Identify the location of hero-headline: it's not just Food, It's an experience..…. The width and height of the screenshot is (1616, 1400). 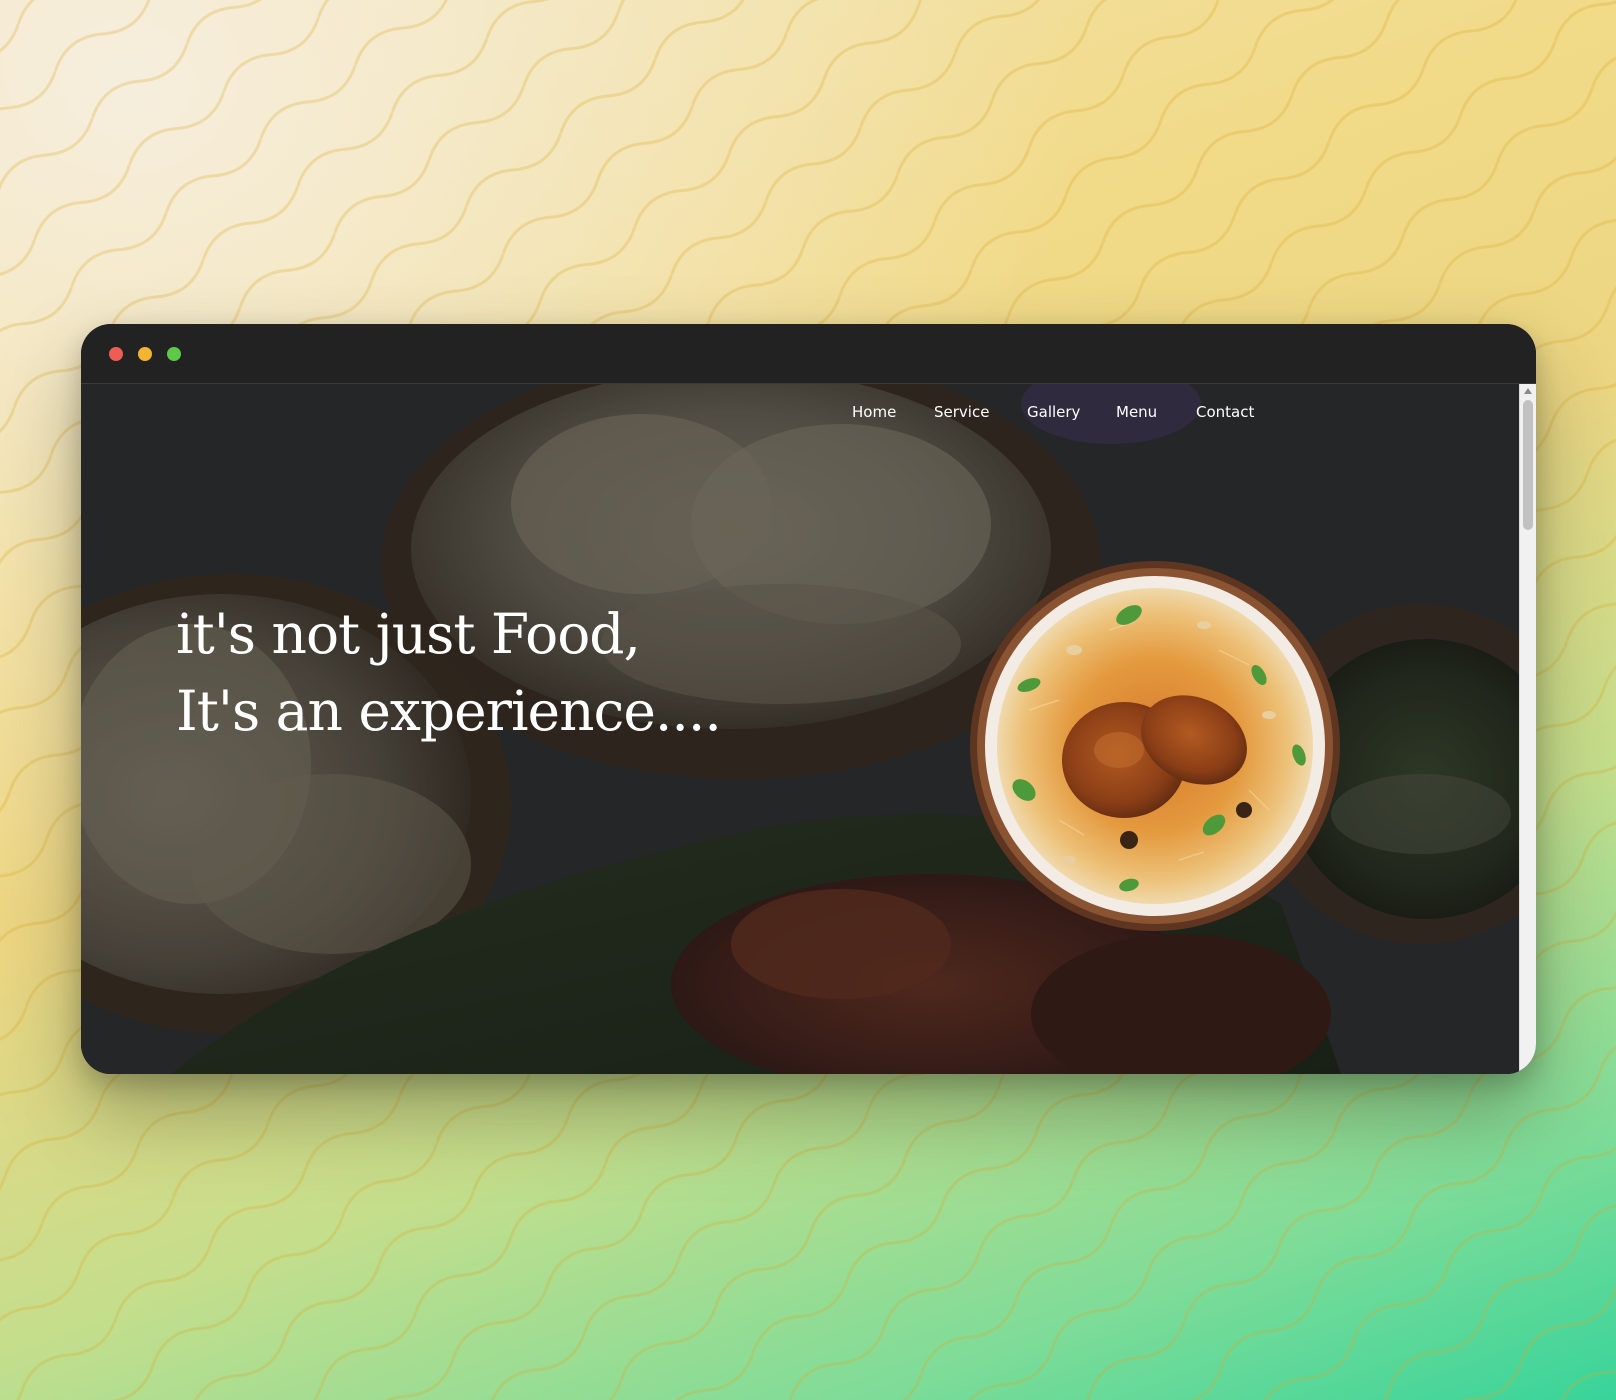
(449, 673).